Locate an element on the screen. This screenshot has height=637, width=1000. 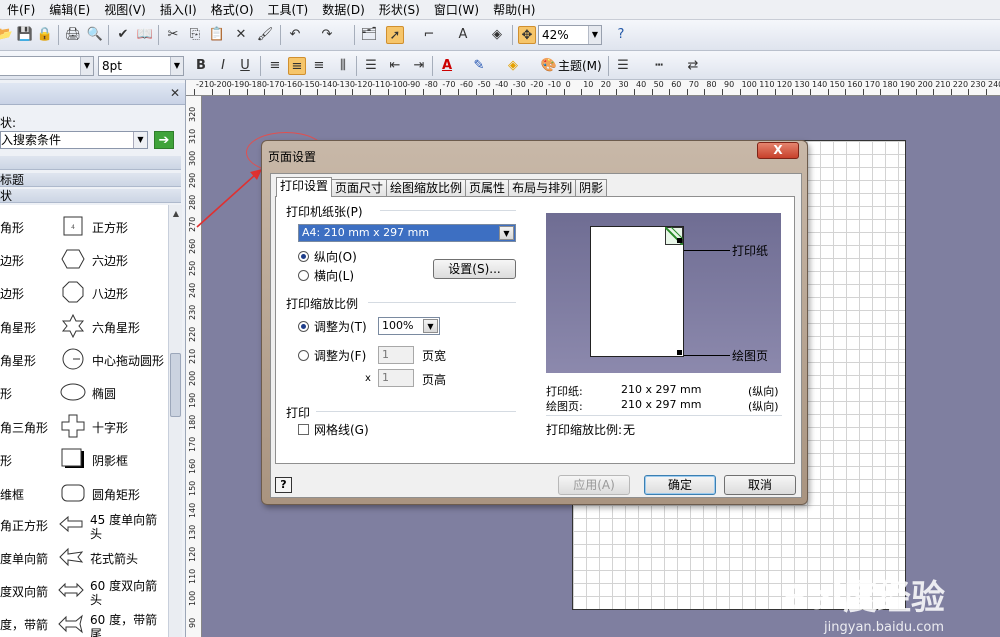
shape-right-label: 六边形 is located at coordinates (110, 261).